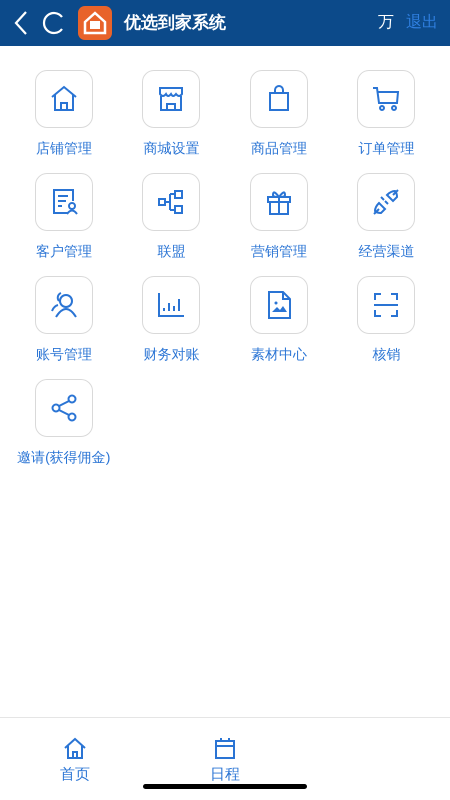  I want to click on menu-label: 店铺管理, so click(64, 148).